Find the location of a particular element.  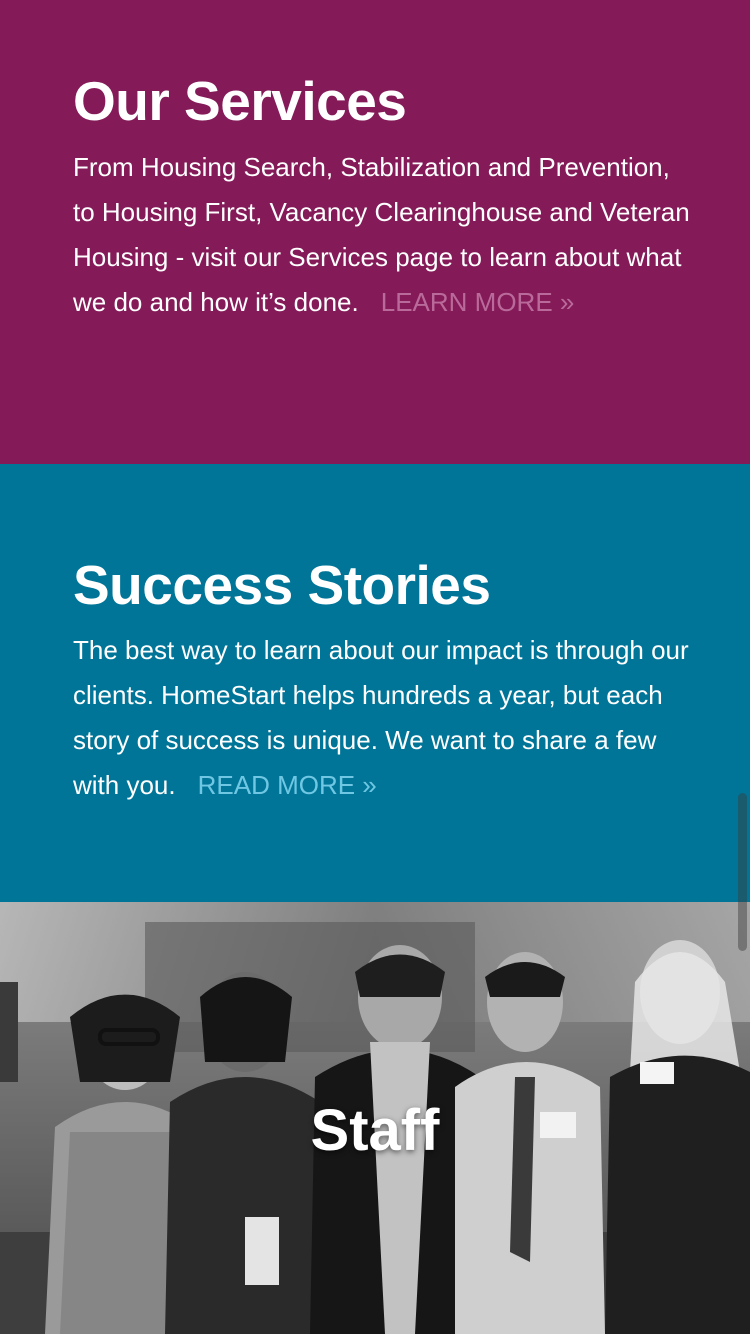

read-more-link: READ MORE » is located at coordinates (287, 785).